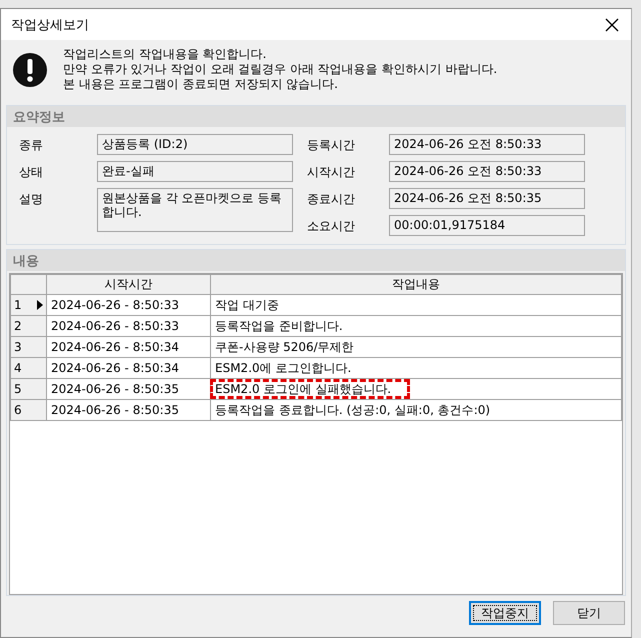 The height and width of the screenshot is (638, 641). What do you see at coordinates (589, 613) in the screenshot?
I see `dialog-button: 닫기` at bounding box center [589, 613].